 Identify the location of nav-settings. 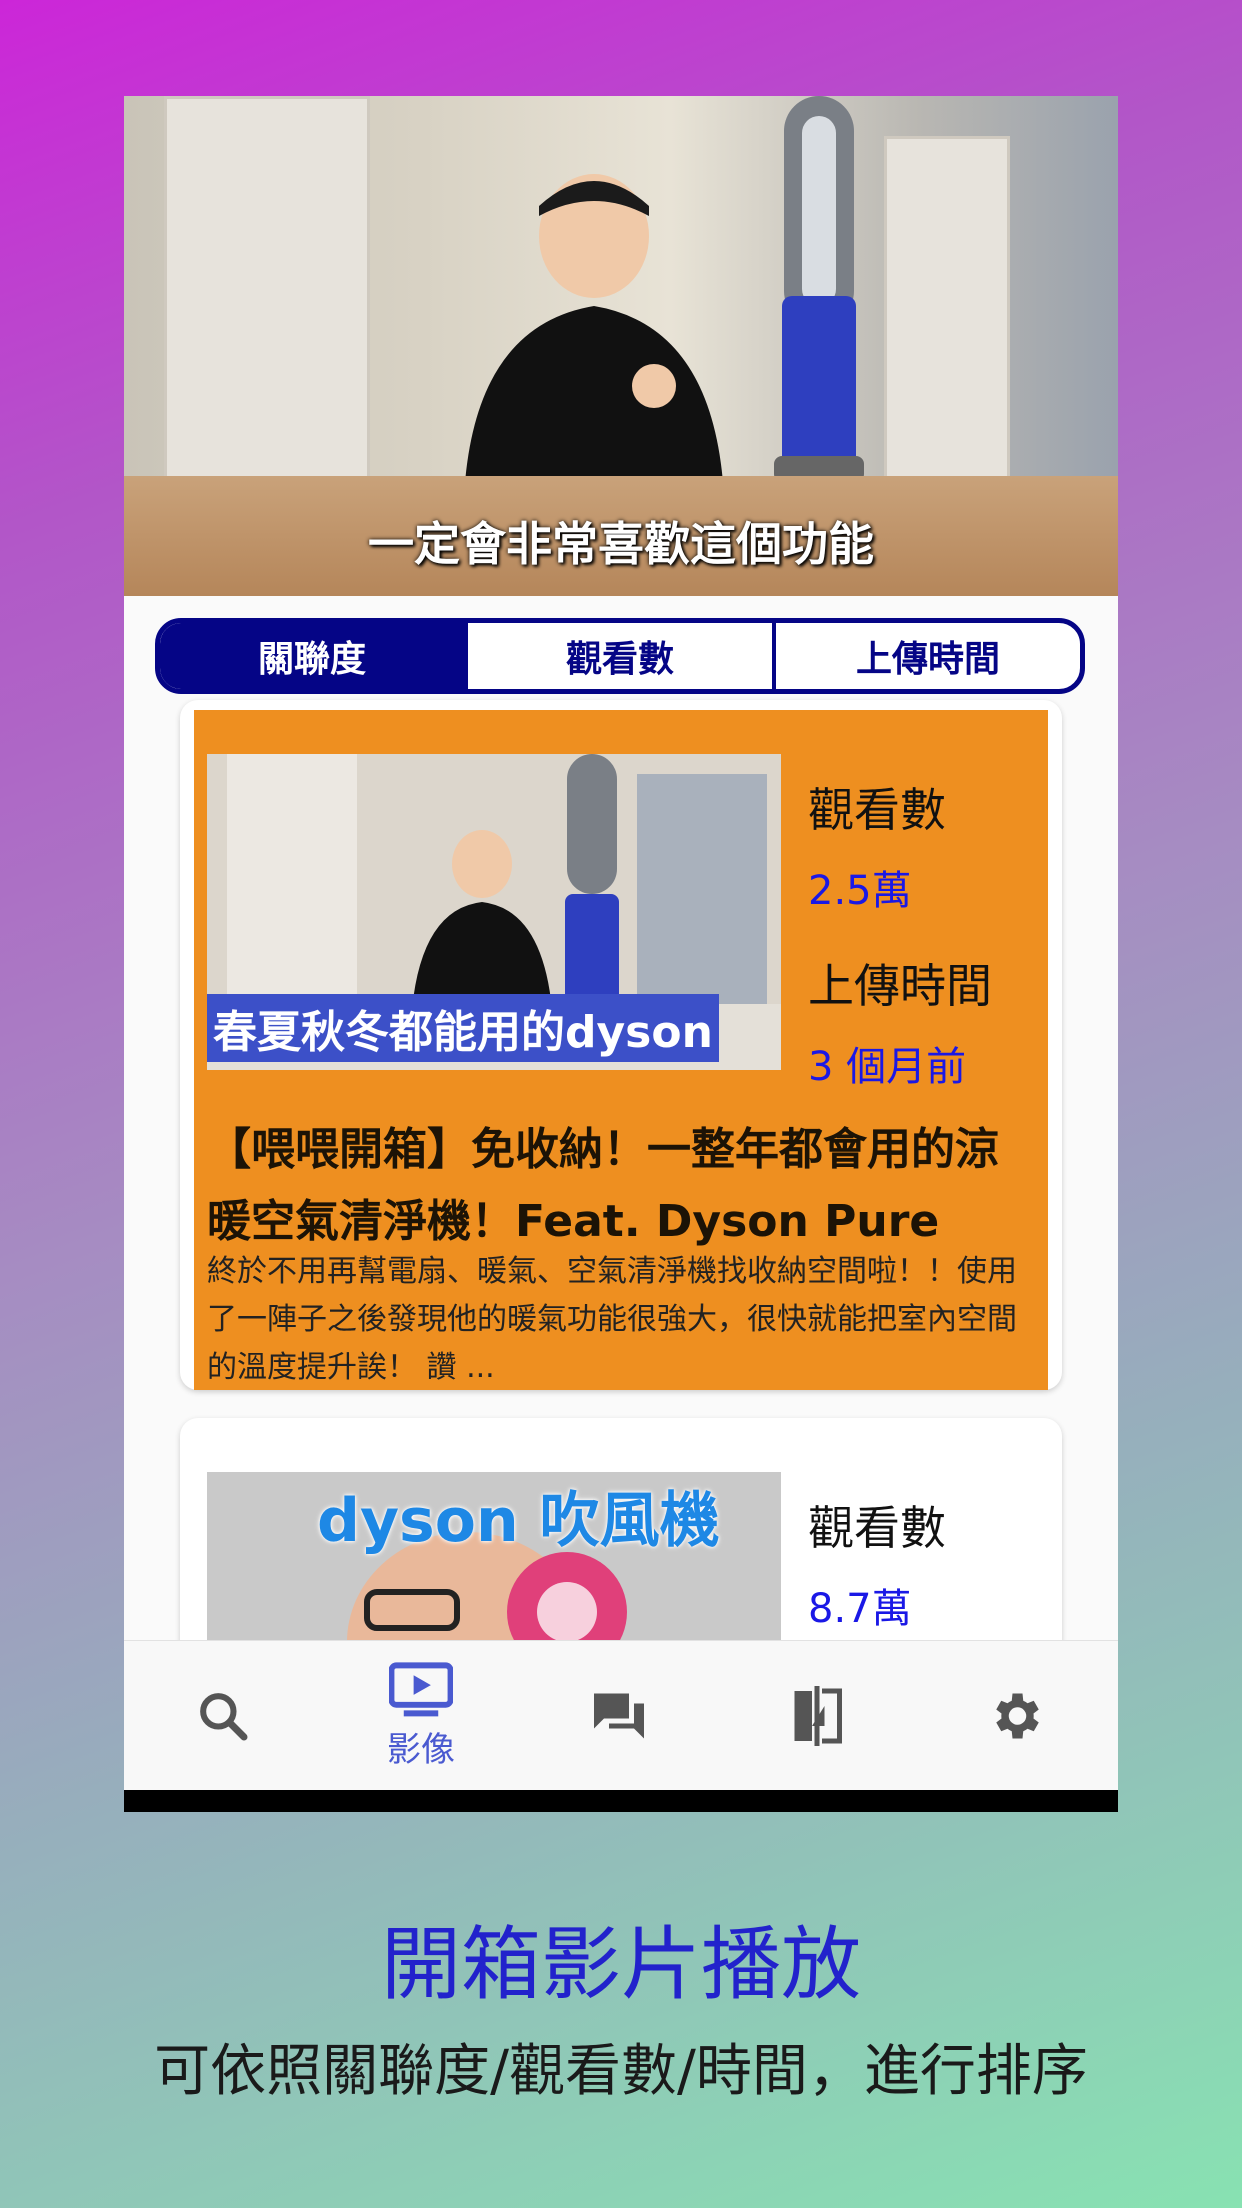
(1015, 1716).